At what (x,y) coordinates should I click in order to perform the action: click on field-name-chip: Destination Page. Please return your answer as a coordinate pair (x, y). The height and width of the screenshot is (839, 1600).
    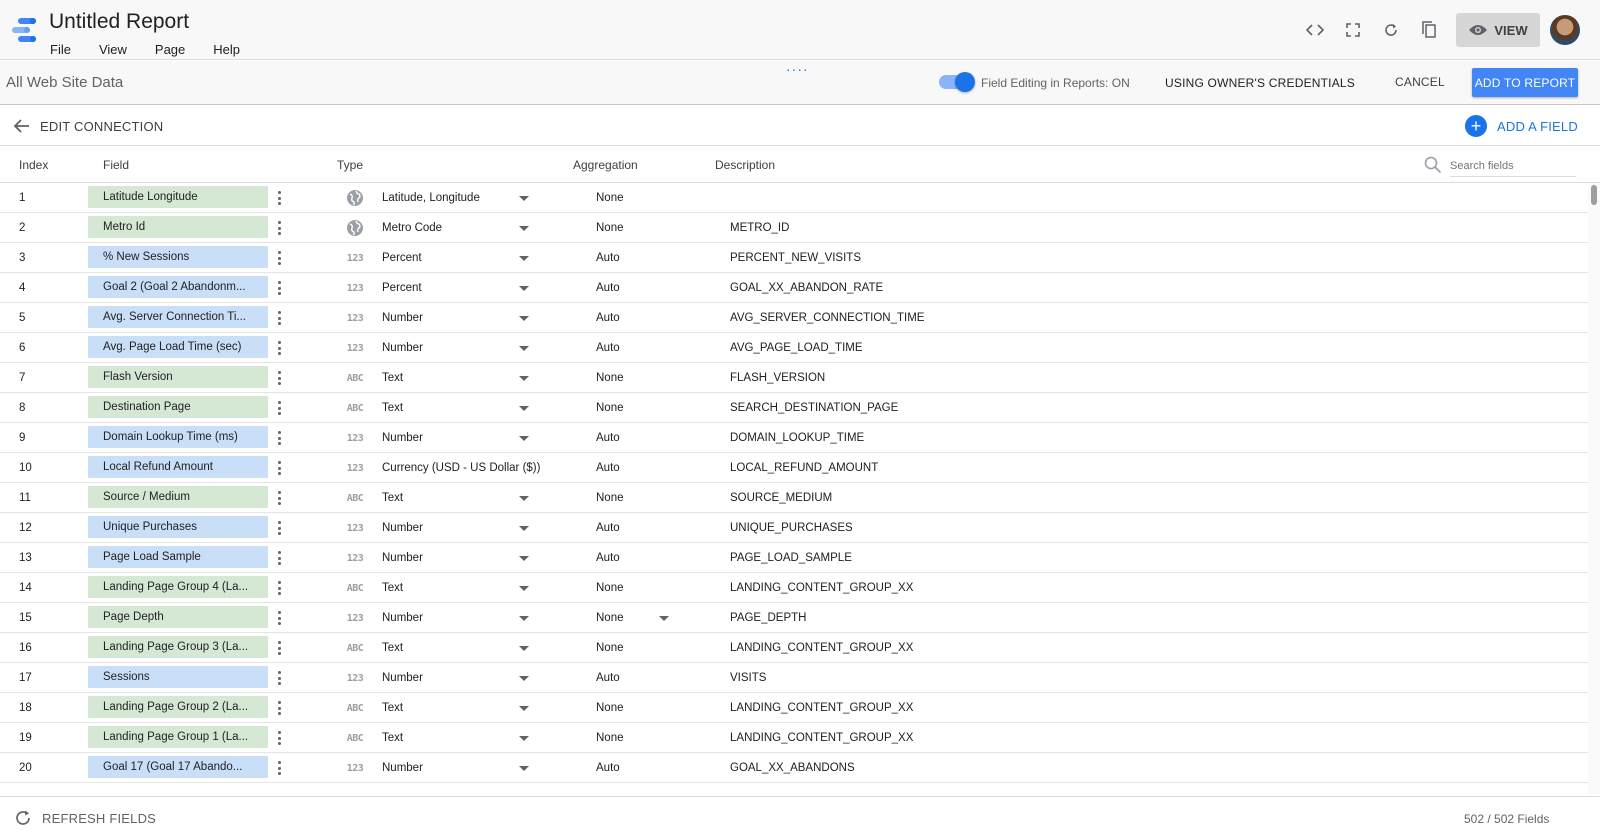
    Looking at the image, I should click on (178, 407).